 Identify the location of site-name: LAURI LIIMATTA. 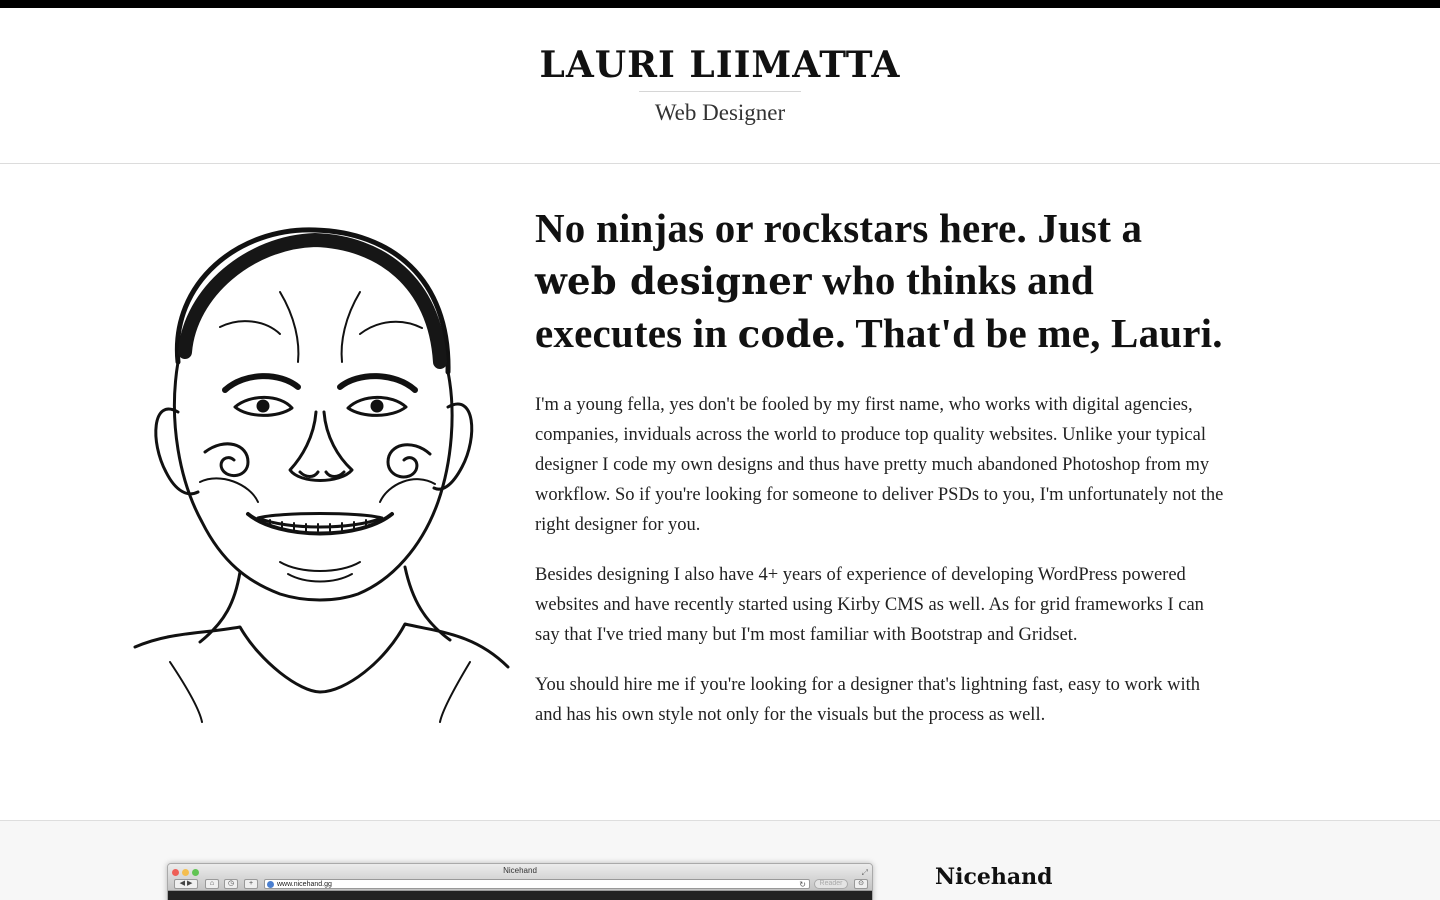
(720, 65).